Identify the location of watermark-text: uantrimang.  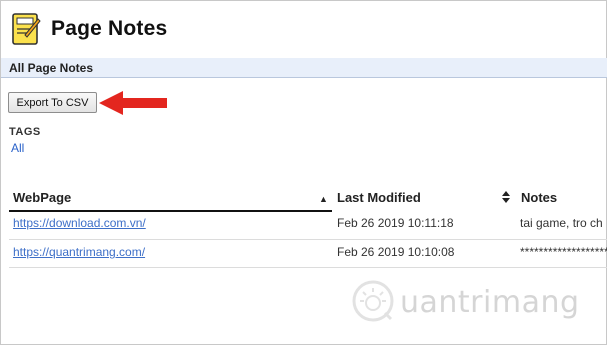
(490, 302).